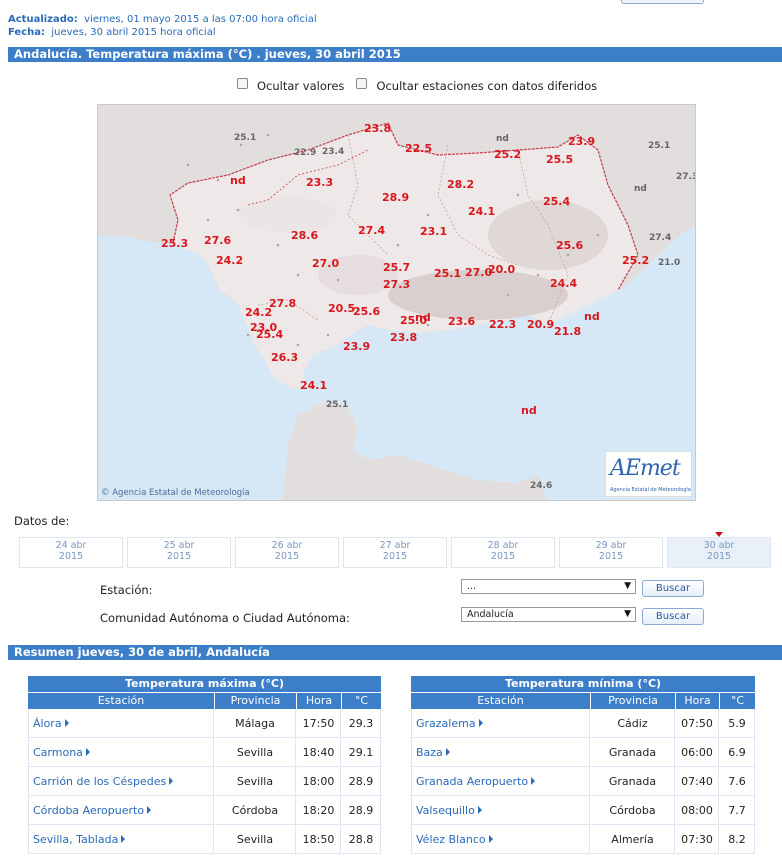 This screenshot has height=867, width=782. What do you see at coordinates (564, 283) in the screenshot?
I see `map-value: 24.4` at bounding box center [564, 283].